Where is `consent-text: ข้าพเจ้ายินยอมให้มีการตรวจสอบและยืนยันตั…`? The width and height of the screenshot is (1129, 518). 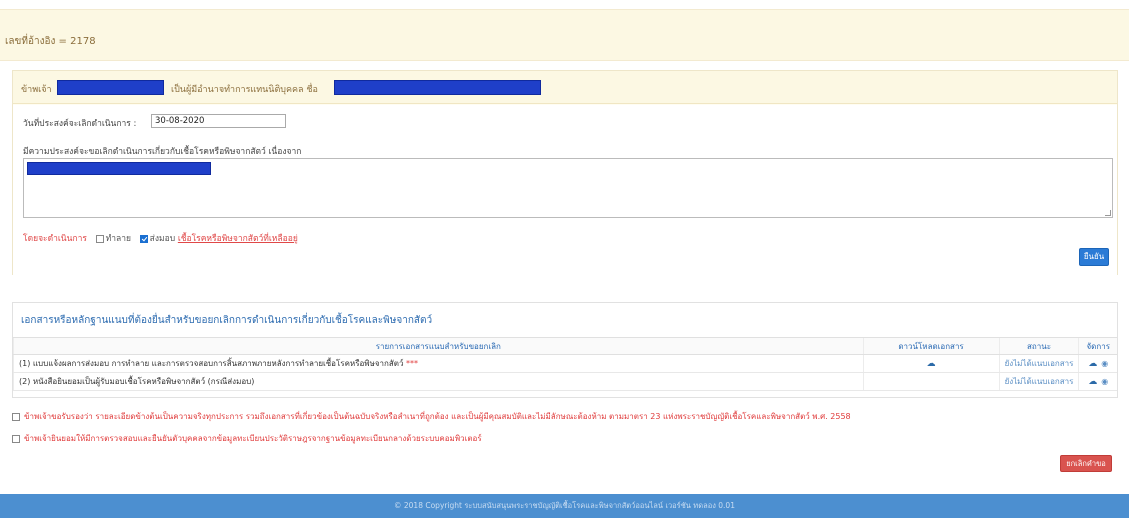 consent-text: ข้าพเจ้ายินยอมให้มีการตรวจสอบและยืนยันตั… is located at coordinates (253, 438).